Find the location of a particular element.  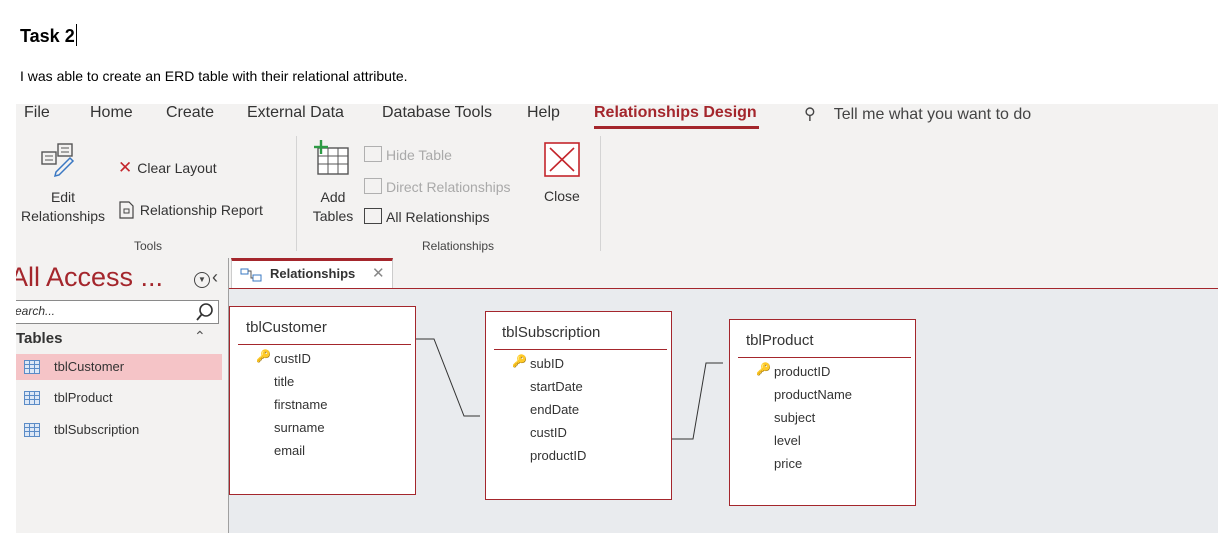

relationship-report-button: Relationship Report is located at coordinates (190, 210).